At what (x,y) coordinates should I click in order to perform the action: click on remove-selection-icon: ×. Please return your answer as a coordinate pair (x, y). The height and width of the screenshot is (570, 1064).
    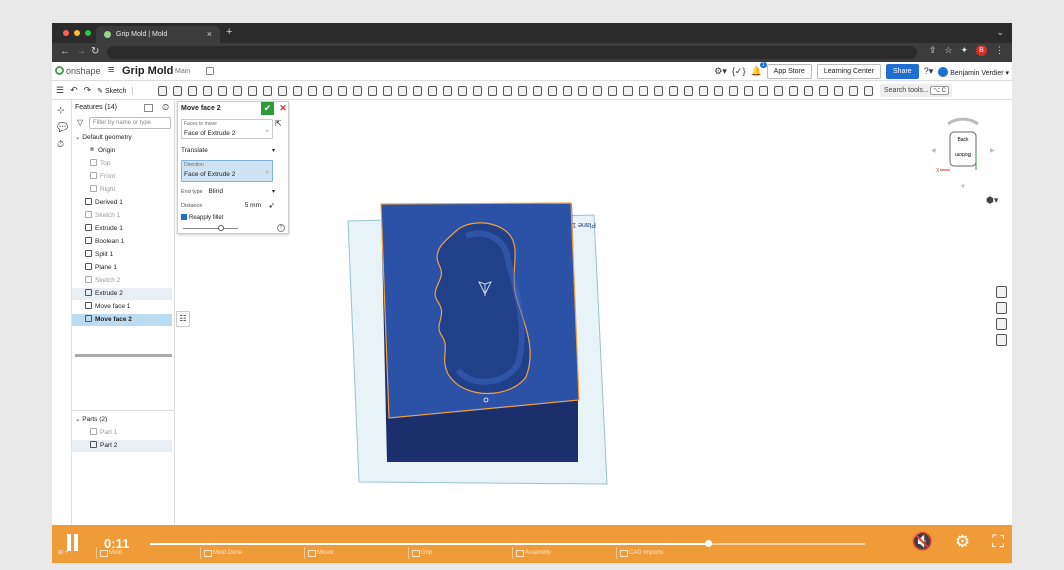
    Looking at the image, I should click on (267, 132).